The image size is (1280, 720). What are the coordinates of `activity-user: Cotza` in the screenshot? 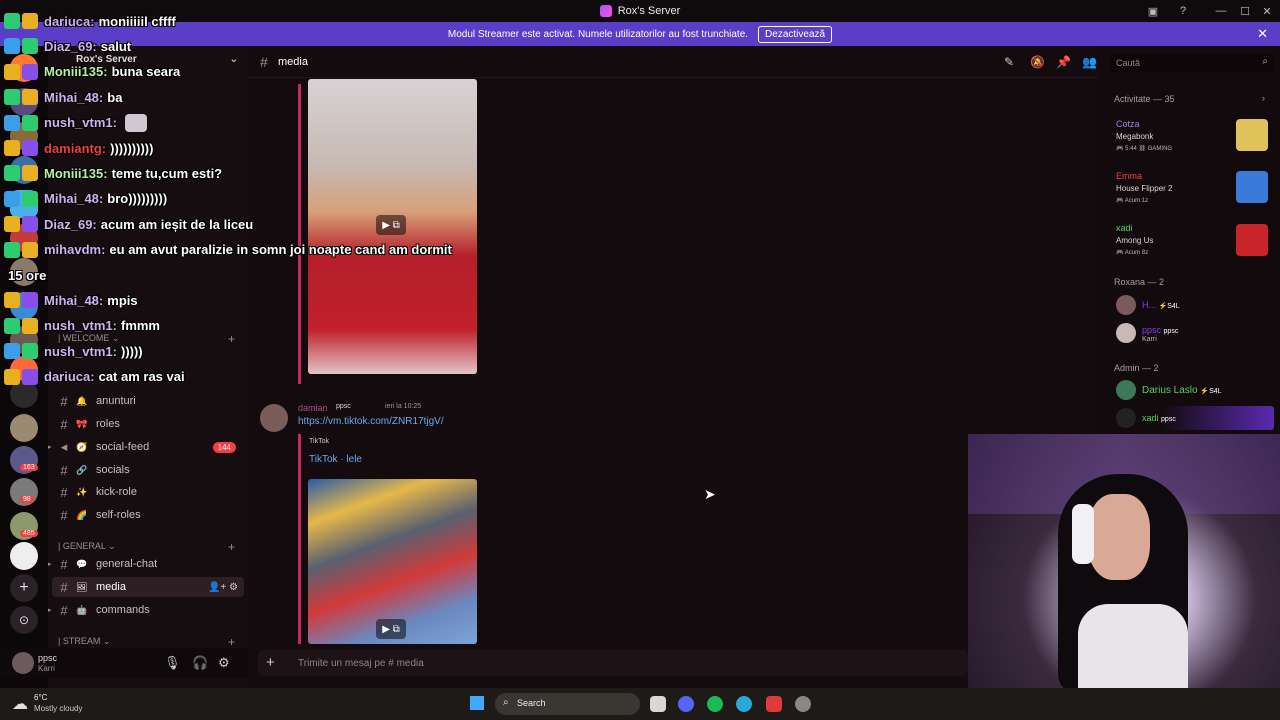 It's located at (1128, 124).